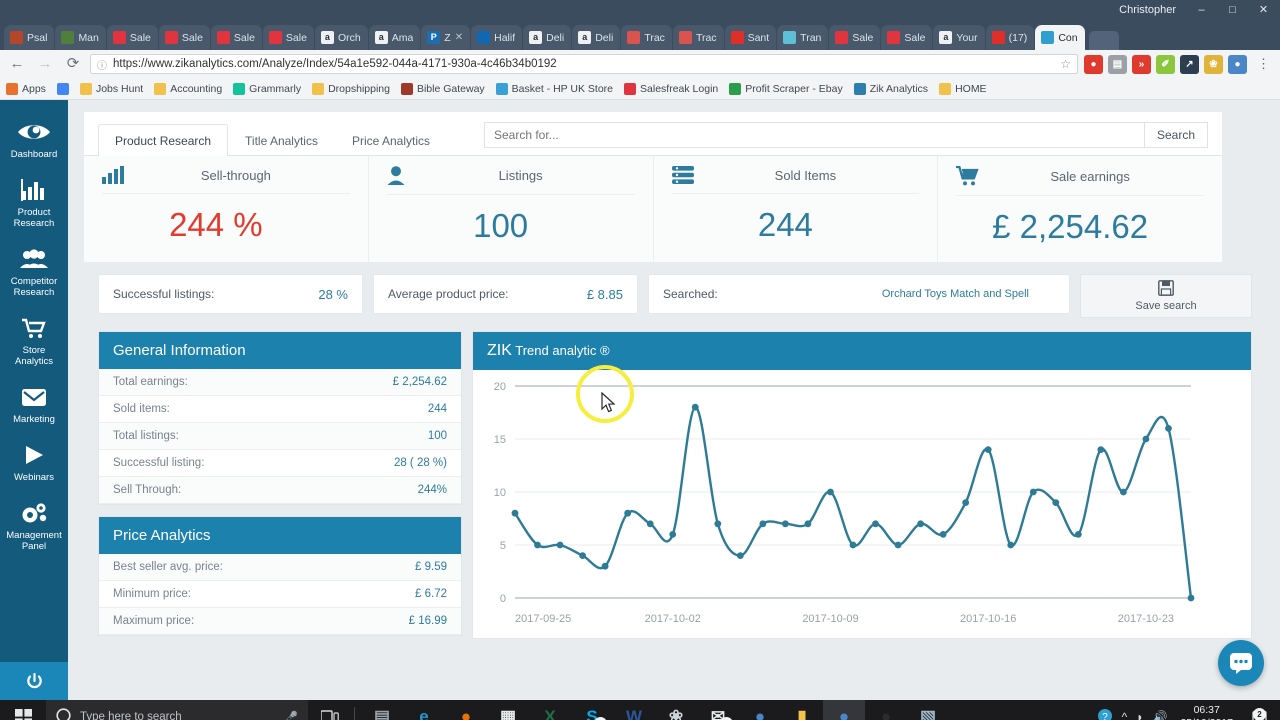 The height and width of the screenshot is (720, 1280). Describe the element at coordinates (341, 37) in the screenshot. I see `browser-tab: a Orch` at that location.